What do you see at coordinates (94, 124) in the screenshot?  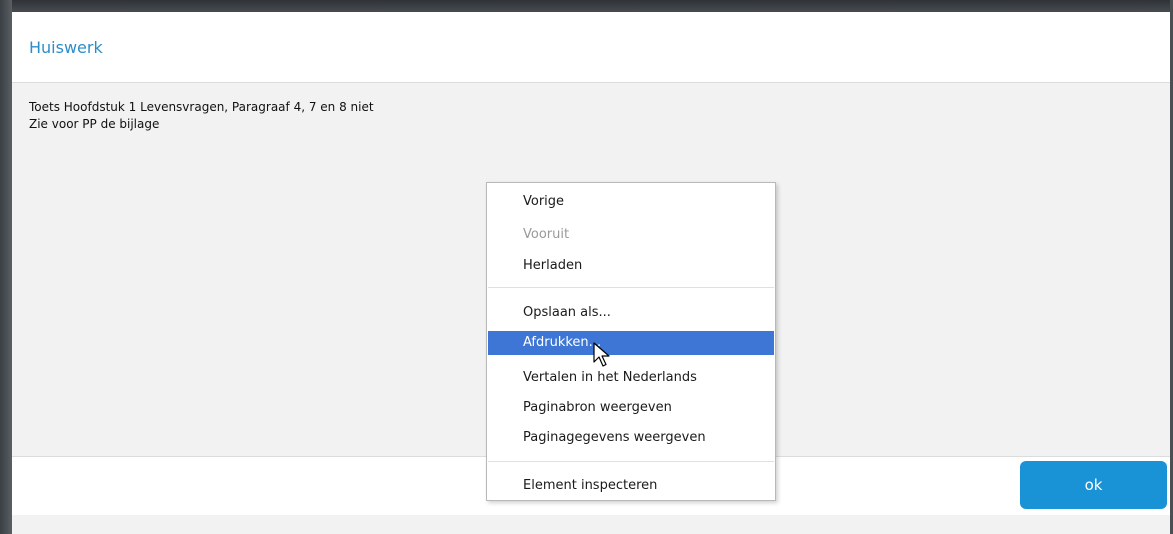 I see `homework-text-line: Zie voor PP de bijlage` at bounding box center [94, 124].